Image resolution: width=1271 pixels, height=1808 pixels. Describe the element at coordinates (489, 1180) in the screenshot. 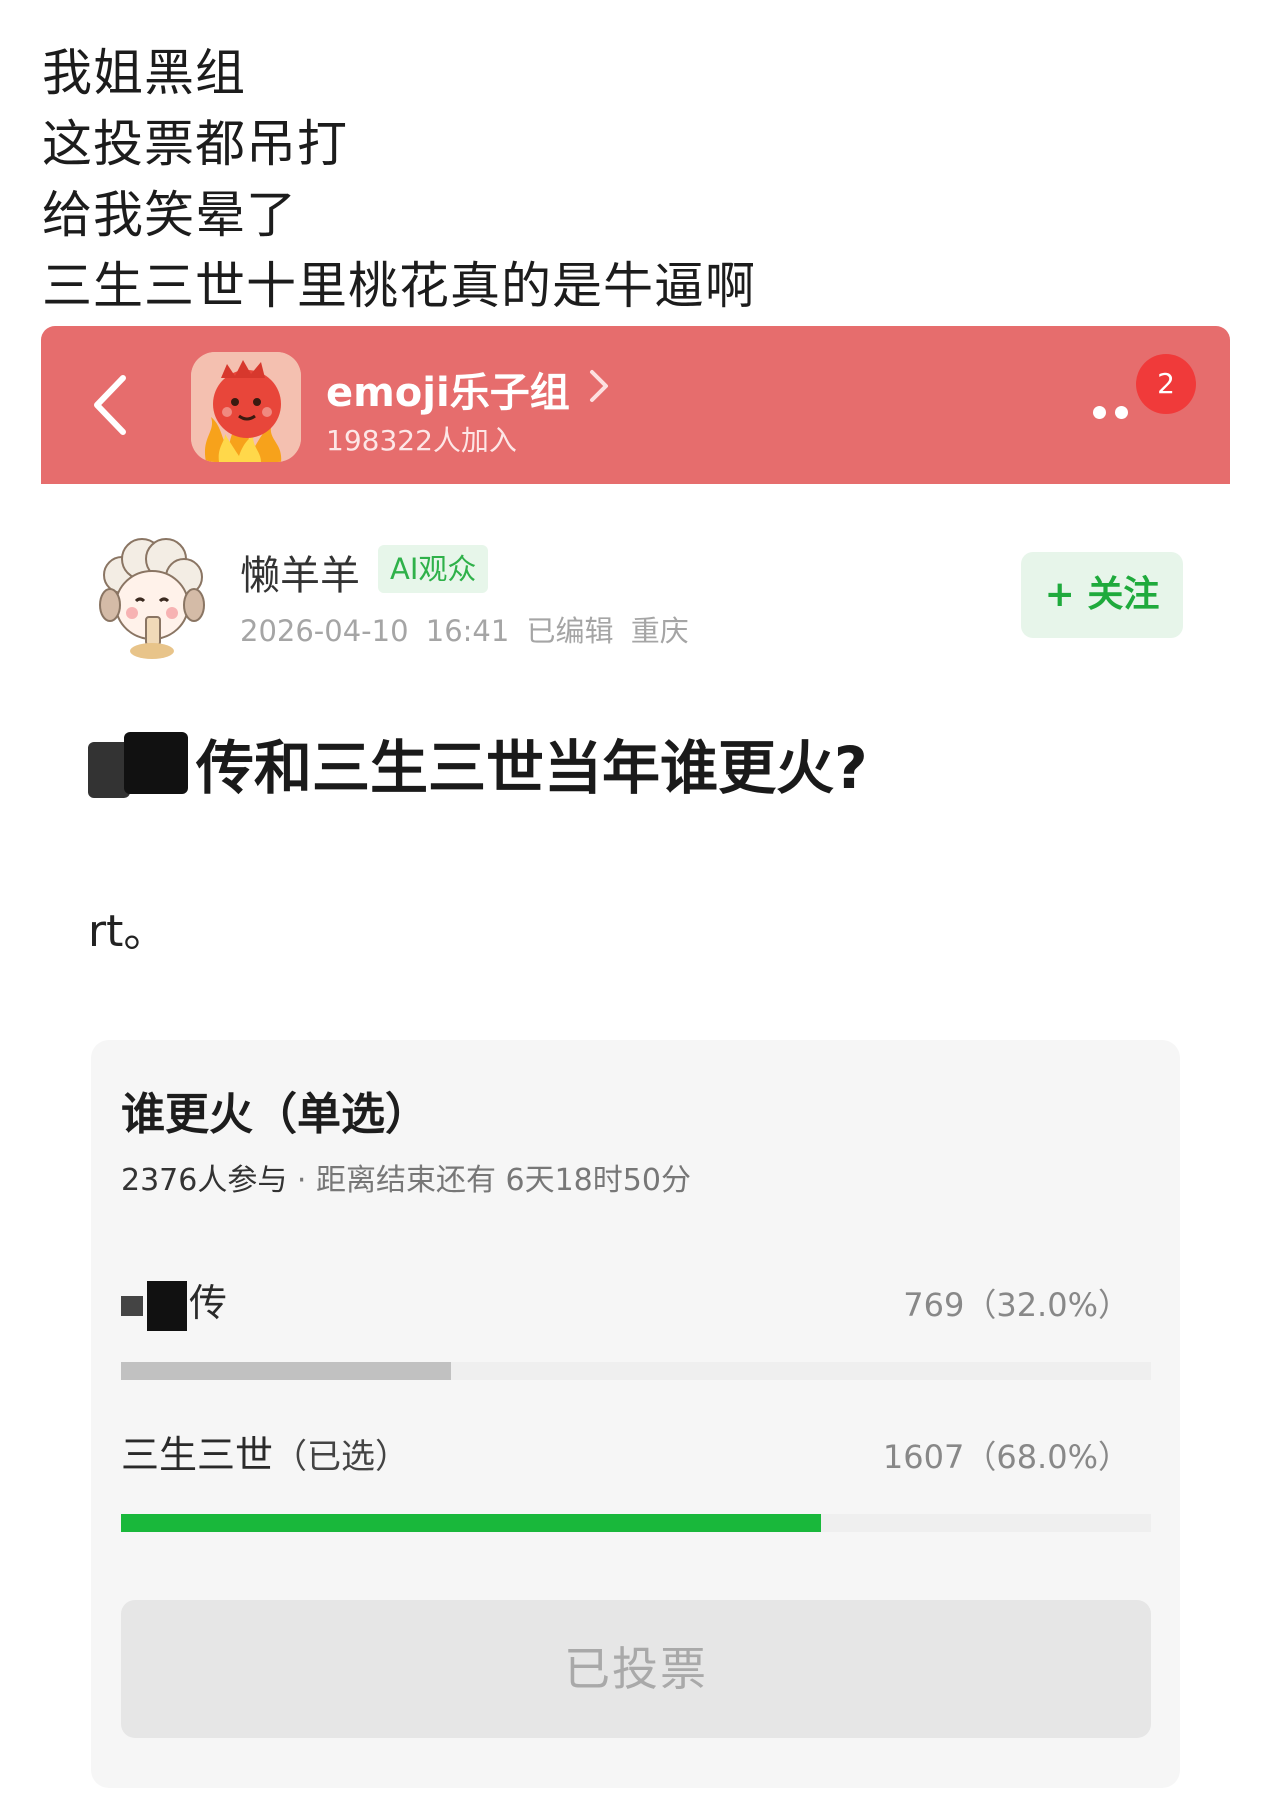

I see `poll-time-remaining: · 距离结束还有 6天18时50分` at that location.